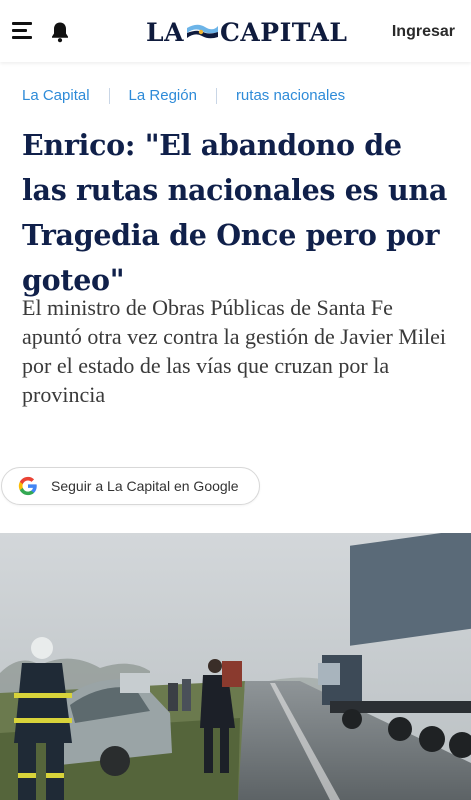 The image size is (471, 800). I want to click on logo-text-left: LA, so click(165, 32).